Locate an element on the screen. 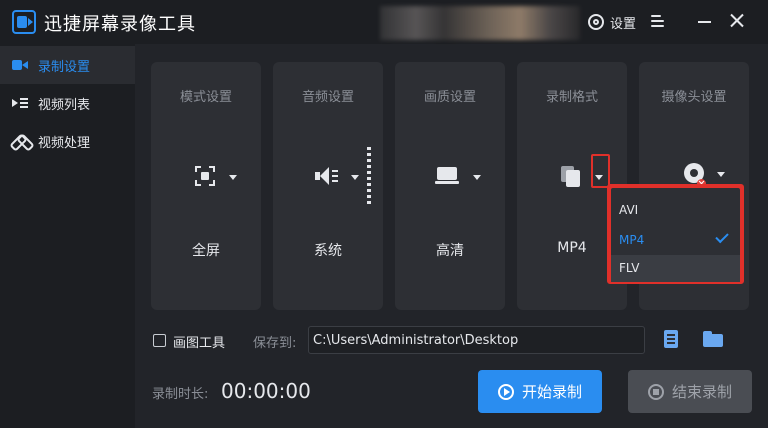 This screenshot has height=428, width=768. mode-dropdown-arrow-icon is located at coordinates (233, 177).